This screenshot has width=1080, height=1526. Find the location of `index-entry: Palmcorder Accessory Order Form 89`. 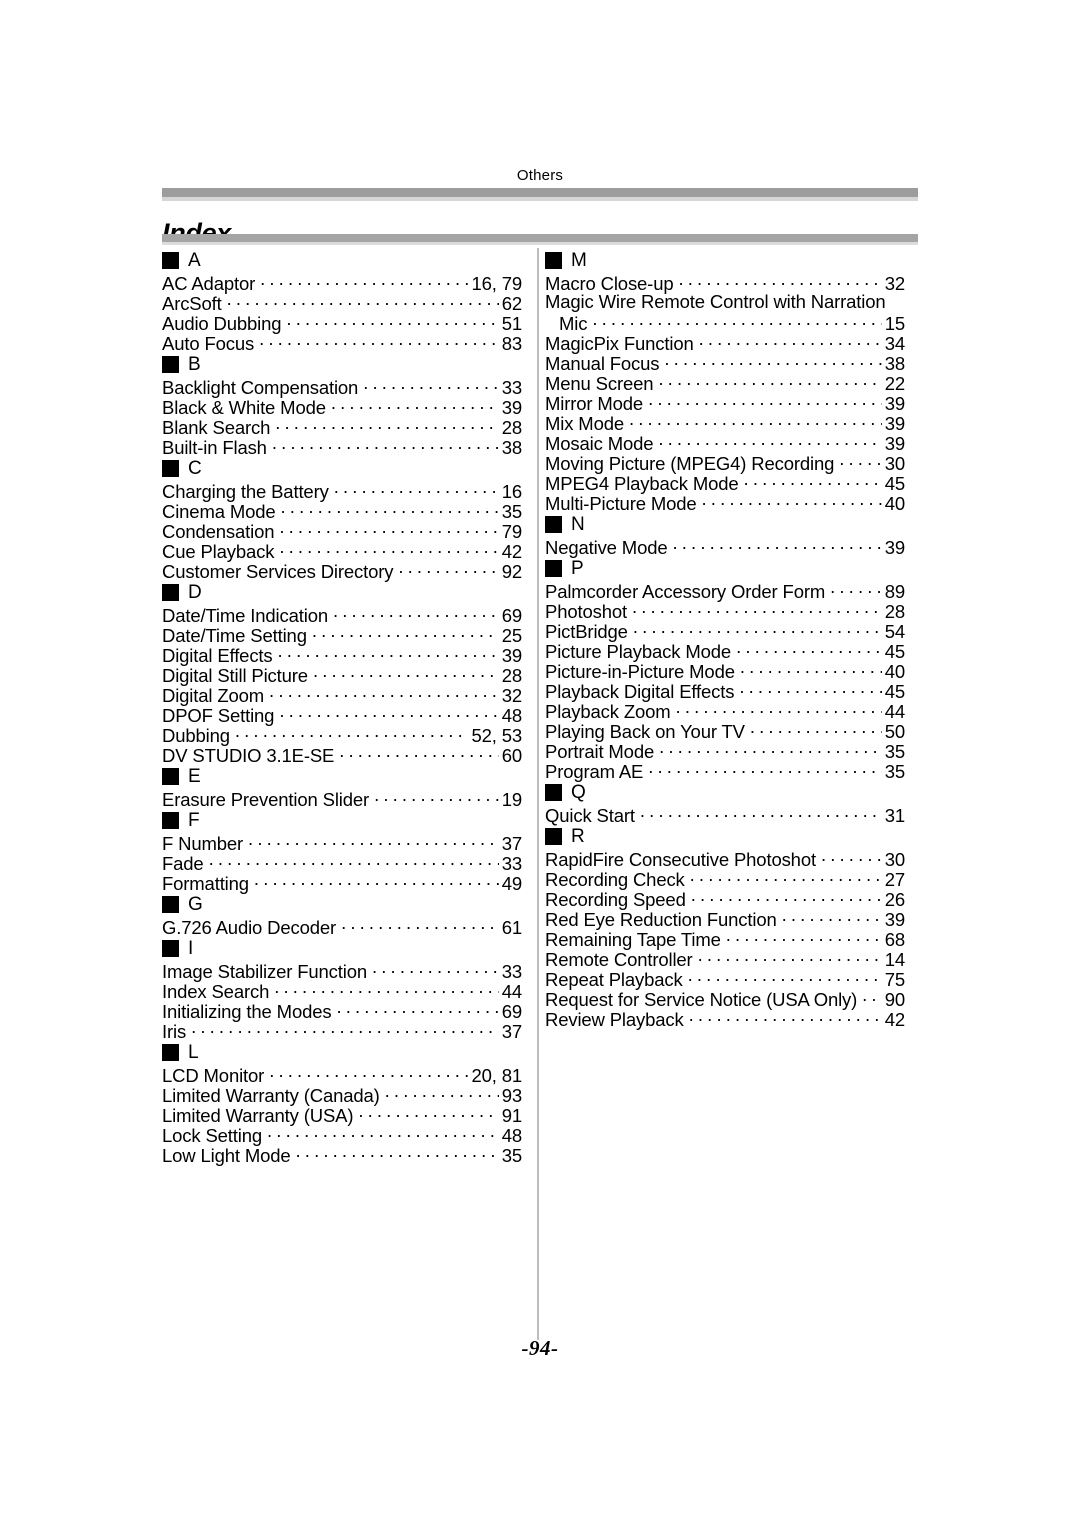

index-entry: Palmcorder Accessory Order Form 89 is located at coordinates (725, 591).